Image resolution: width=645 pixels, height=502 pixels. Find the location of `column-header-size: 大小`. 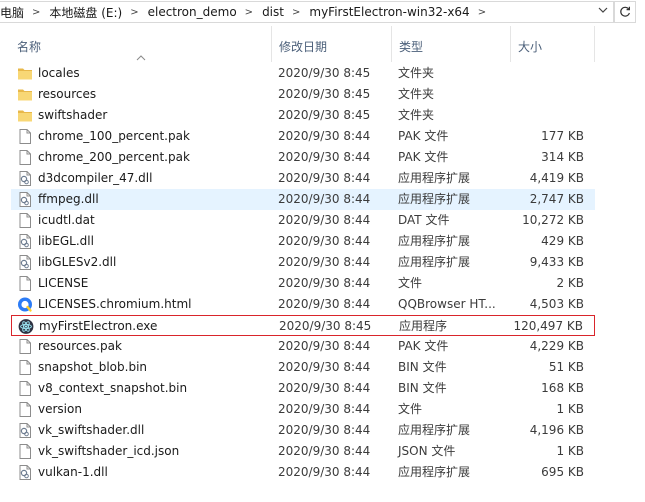

column-header-size: 大小 is located at coordinates (552, 44).